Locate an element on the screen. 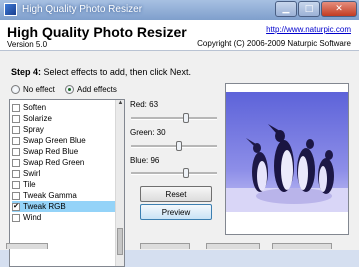 This screenshot has width=359, height=267. blue-slider-label: Blue: 96 is located at coordinates (145, 160).